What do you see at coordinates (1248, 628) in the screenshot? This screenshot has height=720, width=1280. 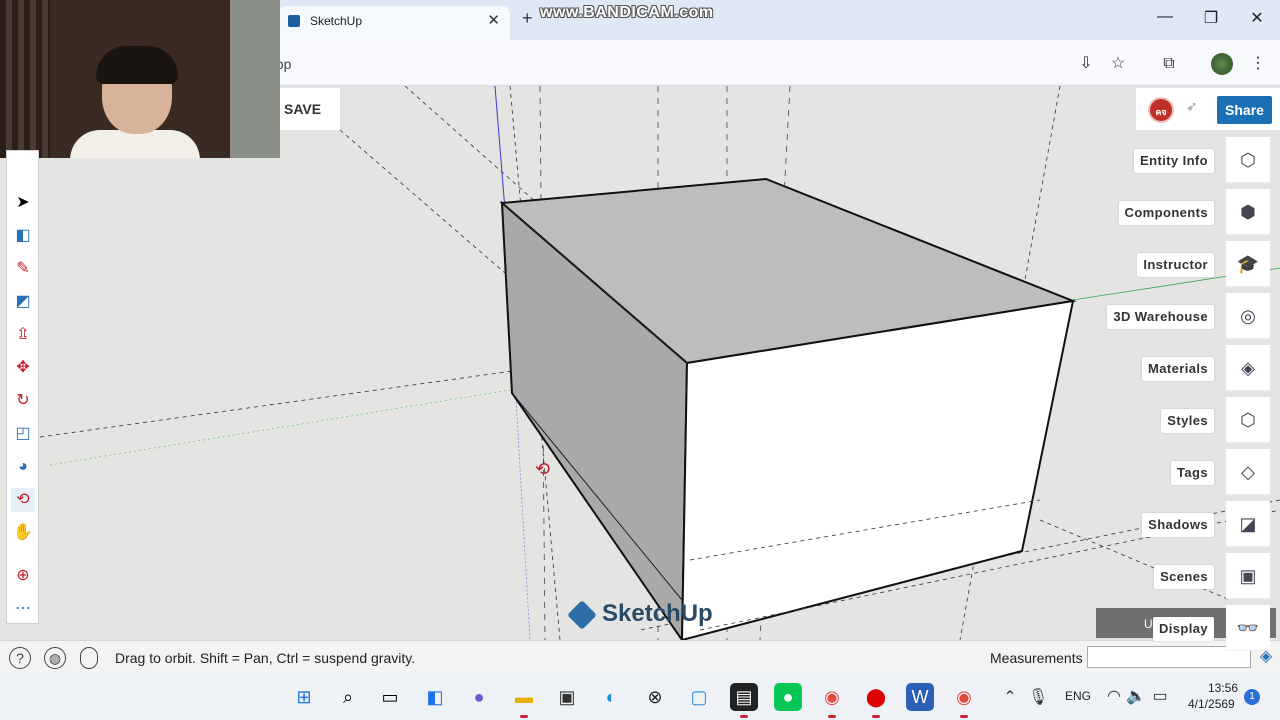 I see `display-icon: 👓` at bounding box center [1248, 628].